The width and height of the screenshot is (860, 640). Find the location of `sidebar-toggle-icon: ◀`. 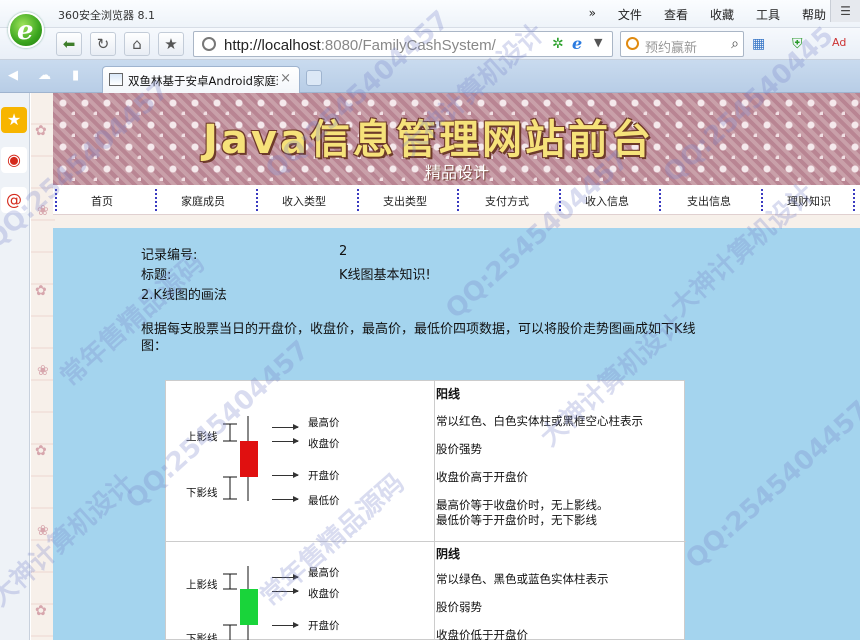

sidebar-toggle-icon: ◀ is located at coordinates (13, 75).